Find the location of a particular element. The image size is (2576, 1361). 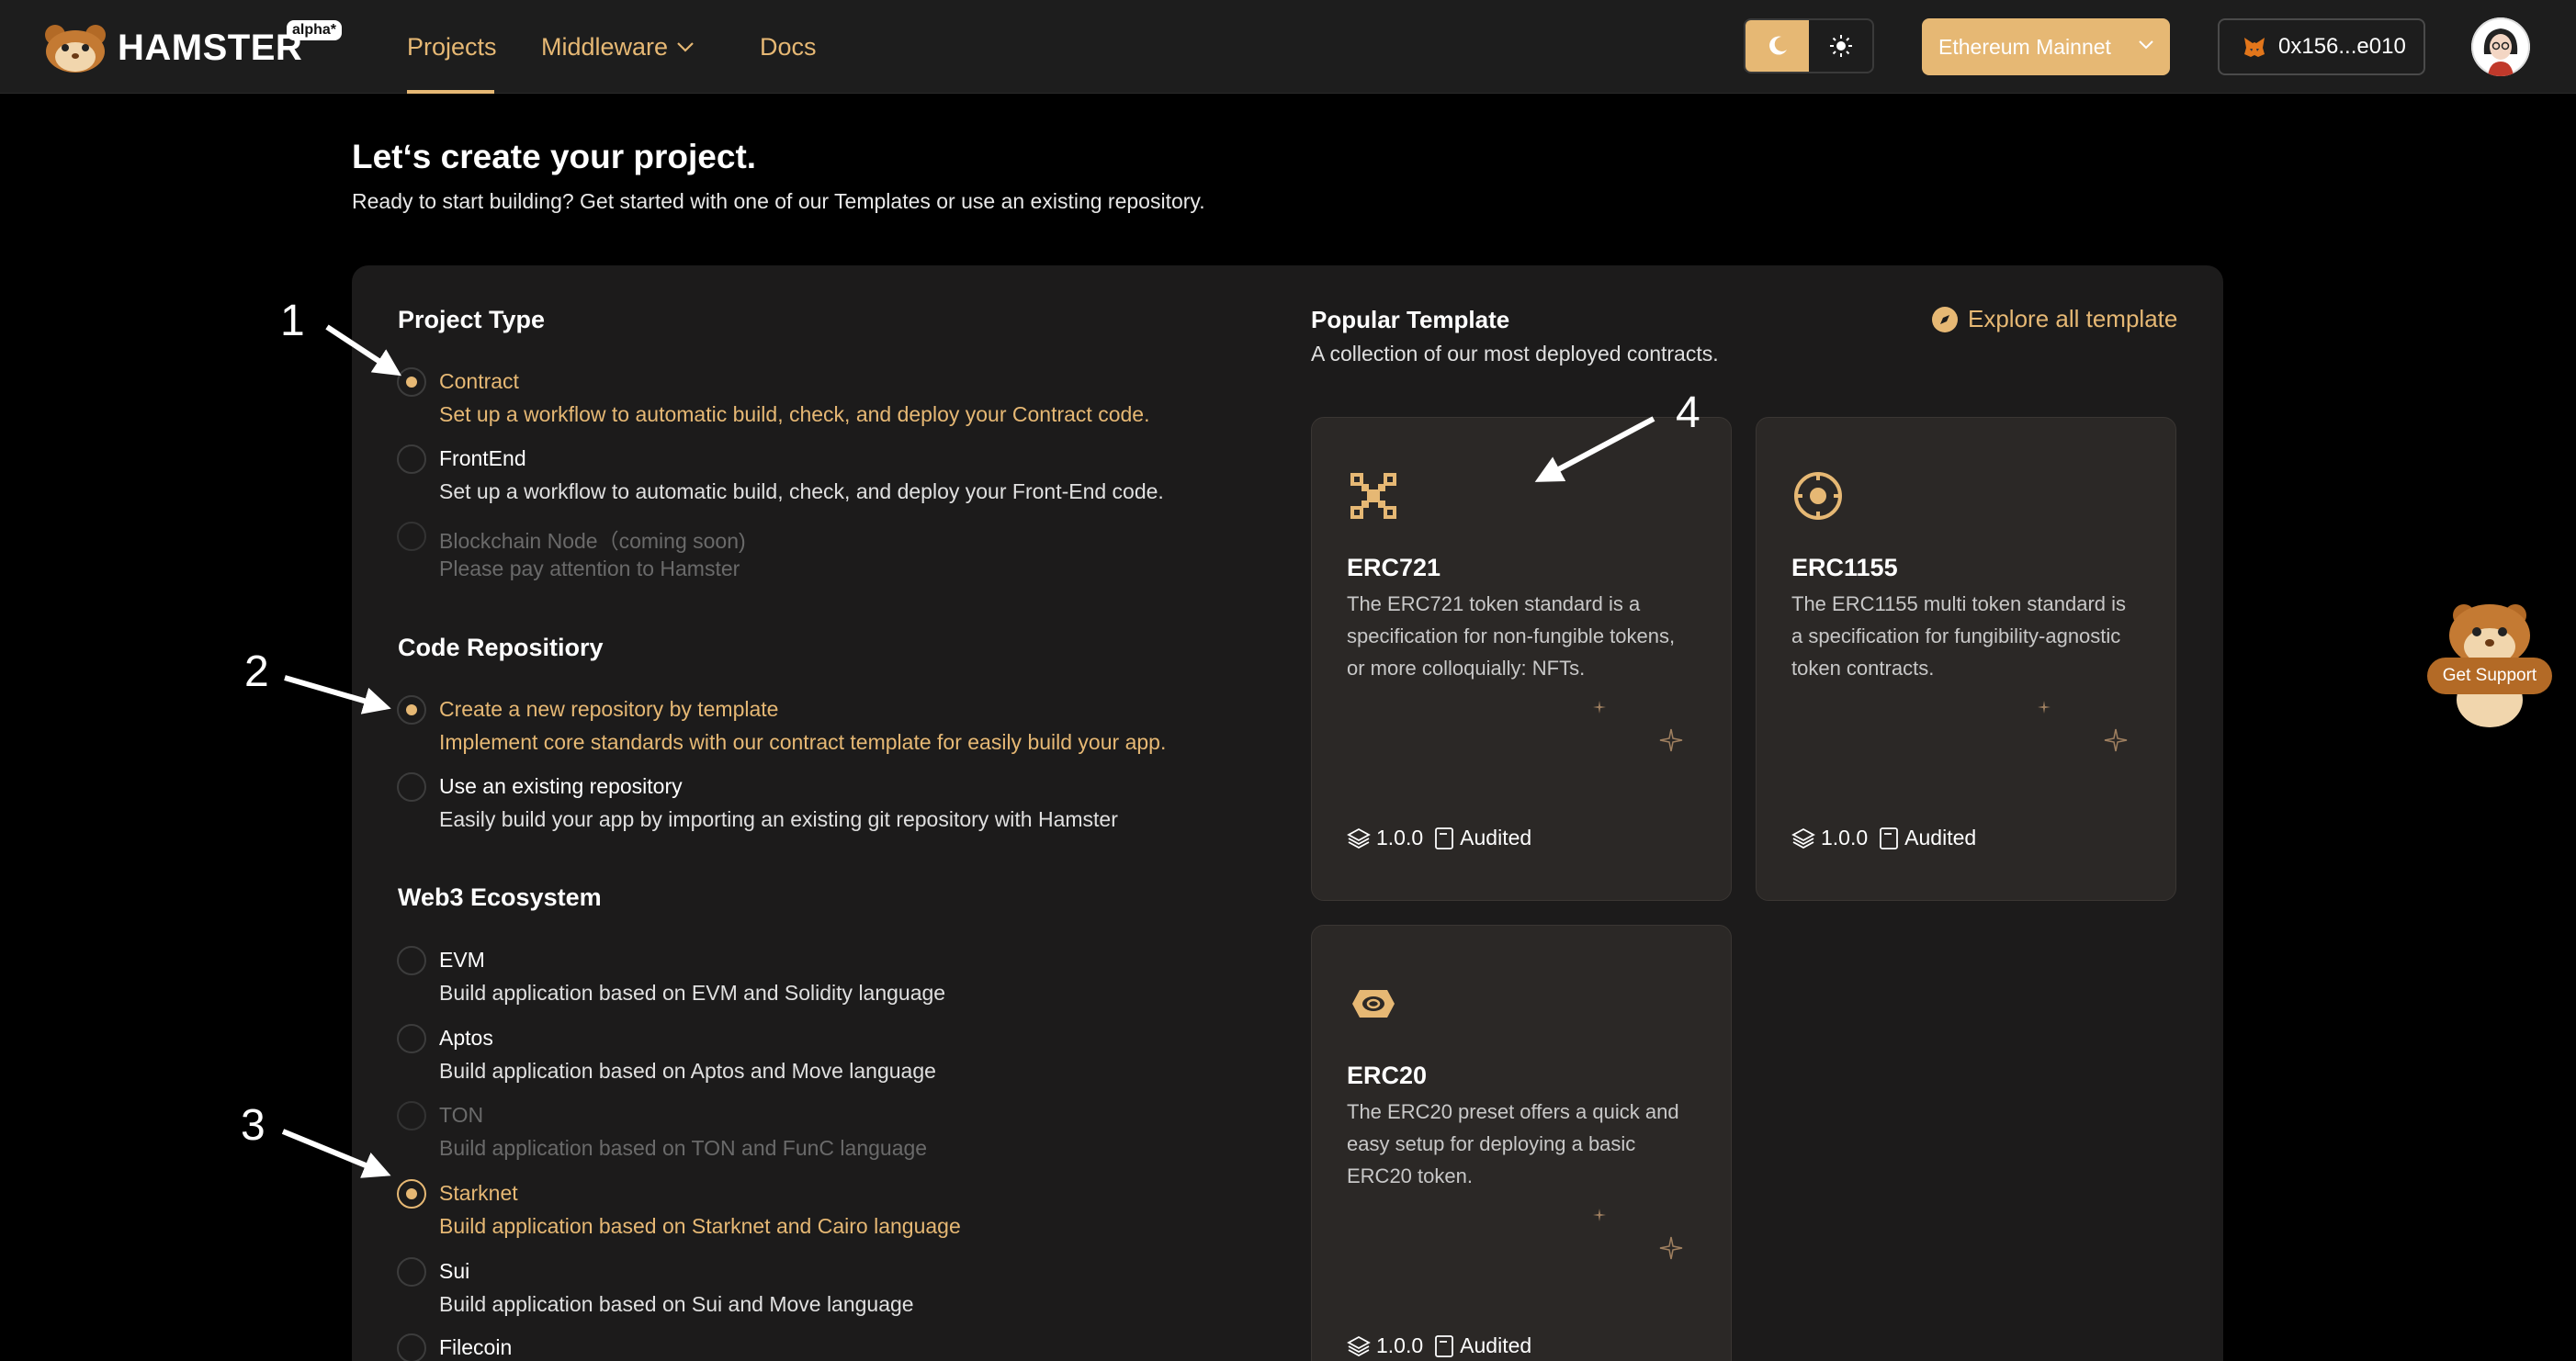

wallet-button: 0x156...e010 is located at coordinates (2321, 46).